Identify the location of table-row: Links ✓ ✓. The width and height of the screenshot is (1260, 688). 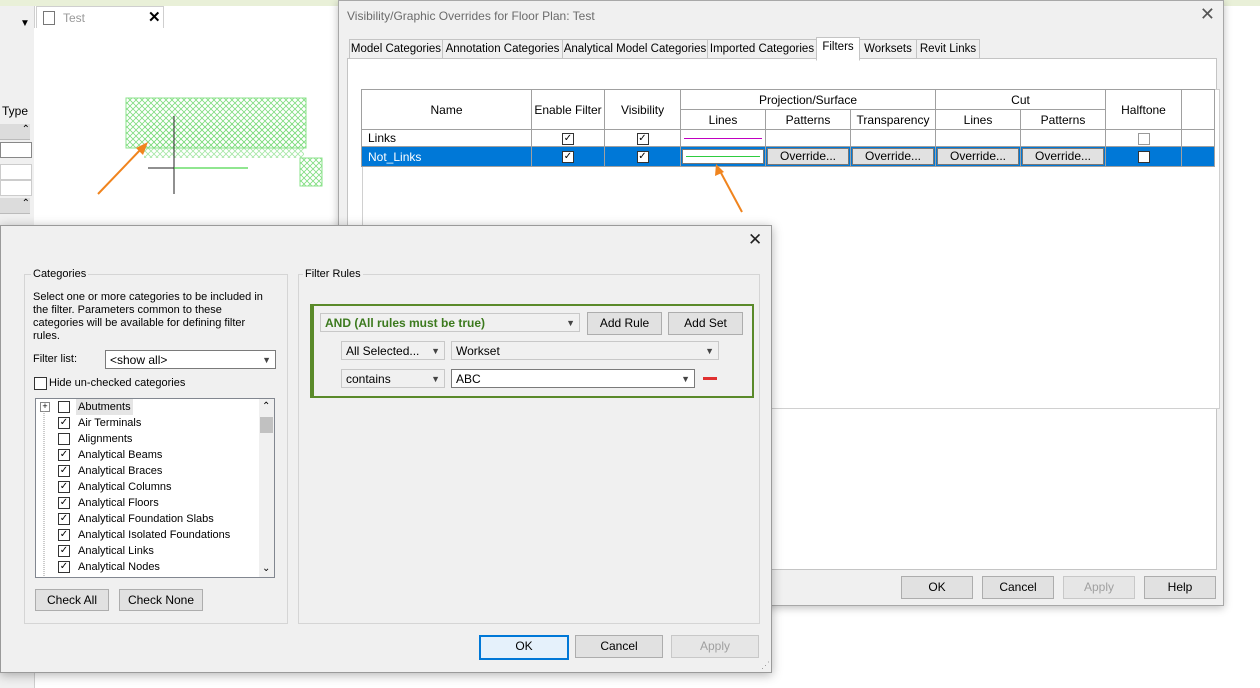
(788, 138).